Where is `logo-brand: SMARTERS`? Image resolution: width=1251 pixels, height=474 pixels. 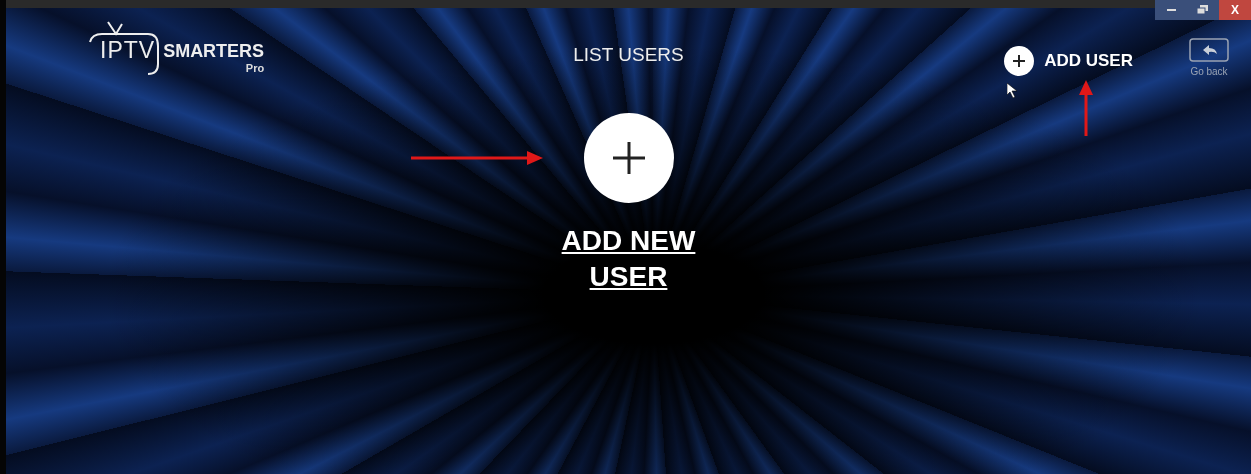 logo-brand: SMARTERS is located at coordinates (214, 51).